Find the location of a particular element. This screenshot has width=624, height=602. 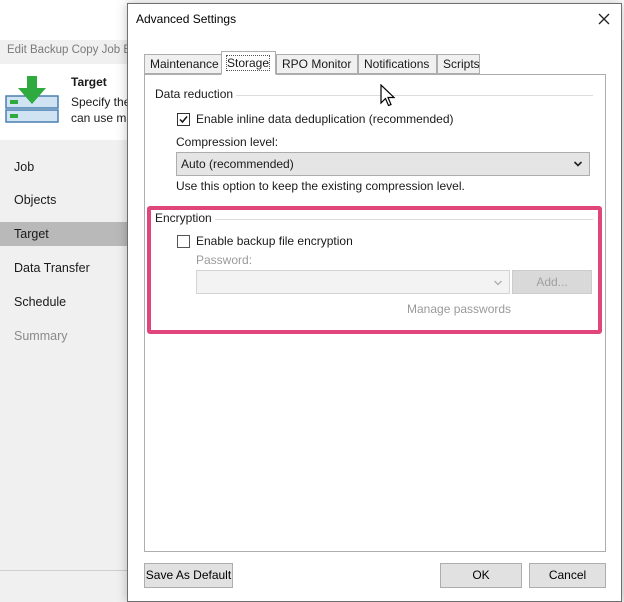

tab-maintenance: Maintenance is located at coordinates (183, 64).